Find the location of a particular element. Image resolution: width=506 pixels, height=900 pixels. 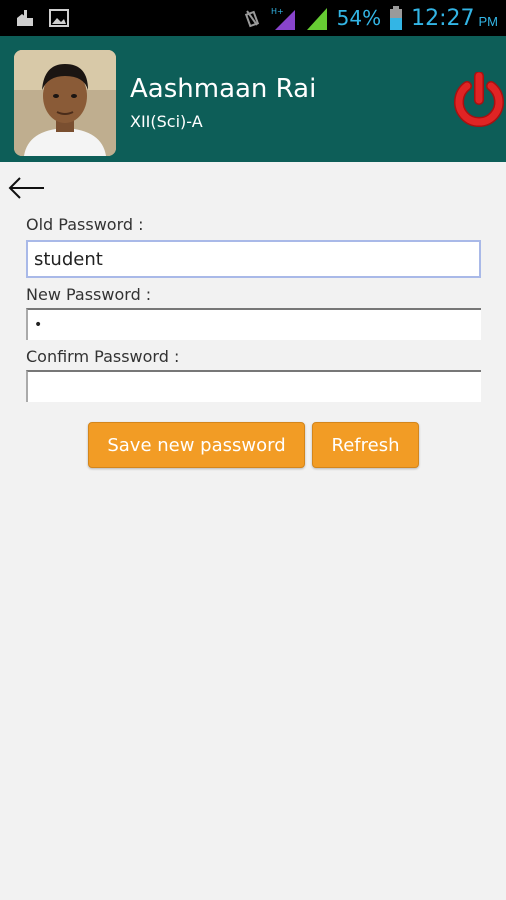

svg-text: H+ is located at coordinates (277, 11).